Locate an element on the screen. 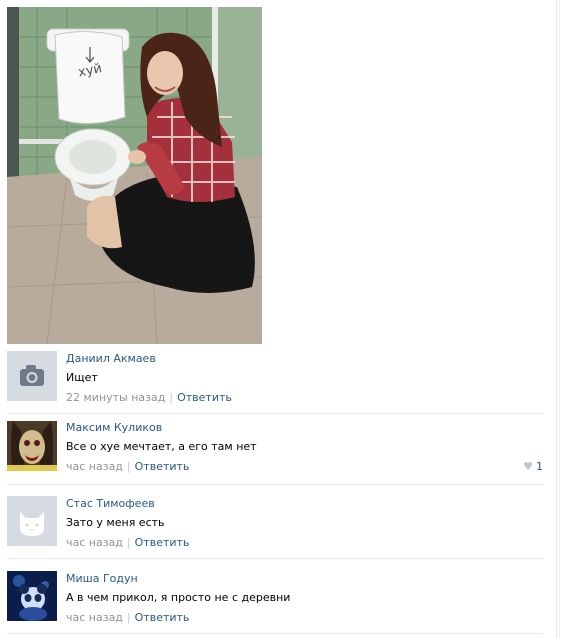  camera-placeholder-icon is located at coordinates (32, 376).